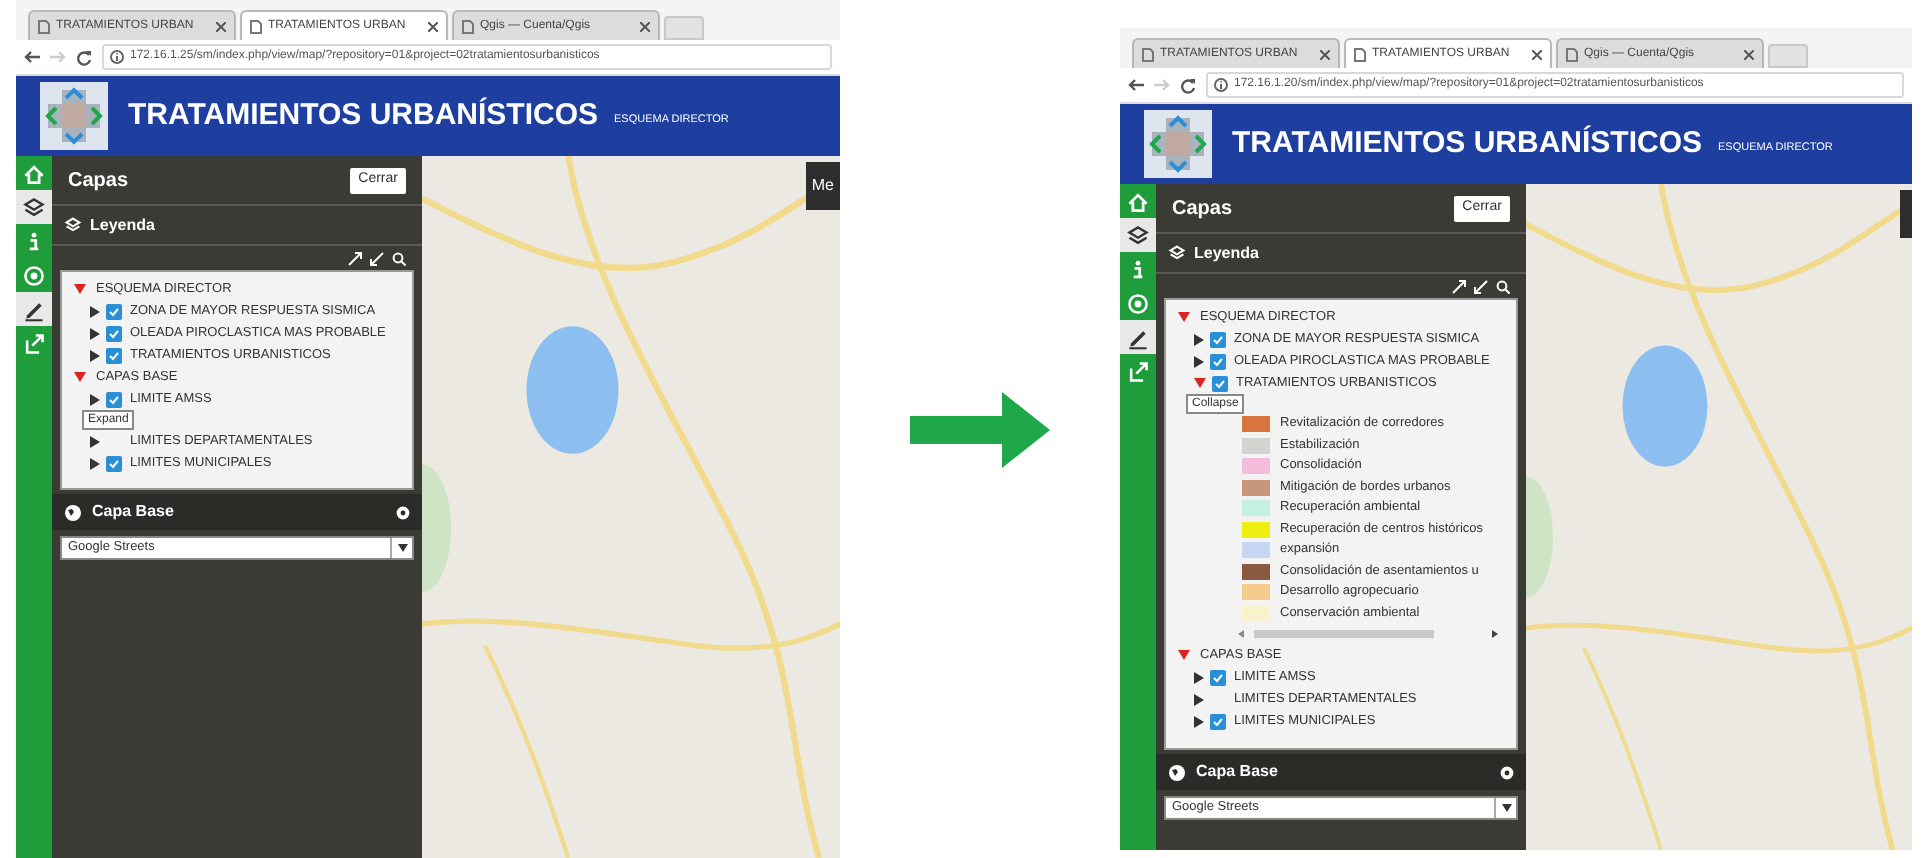  I want to click on map-button: Me, so click(822, 186).